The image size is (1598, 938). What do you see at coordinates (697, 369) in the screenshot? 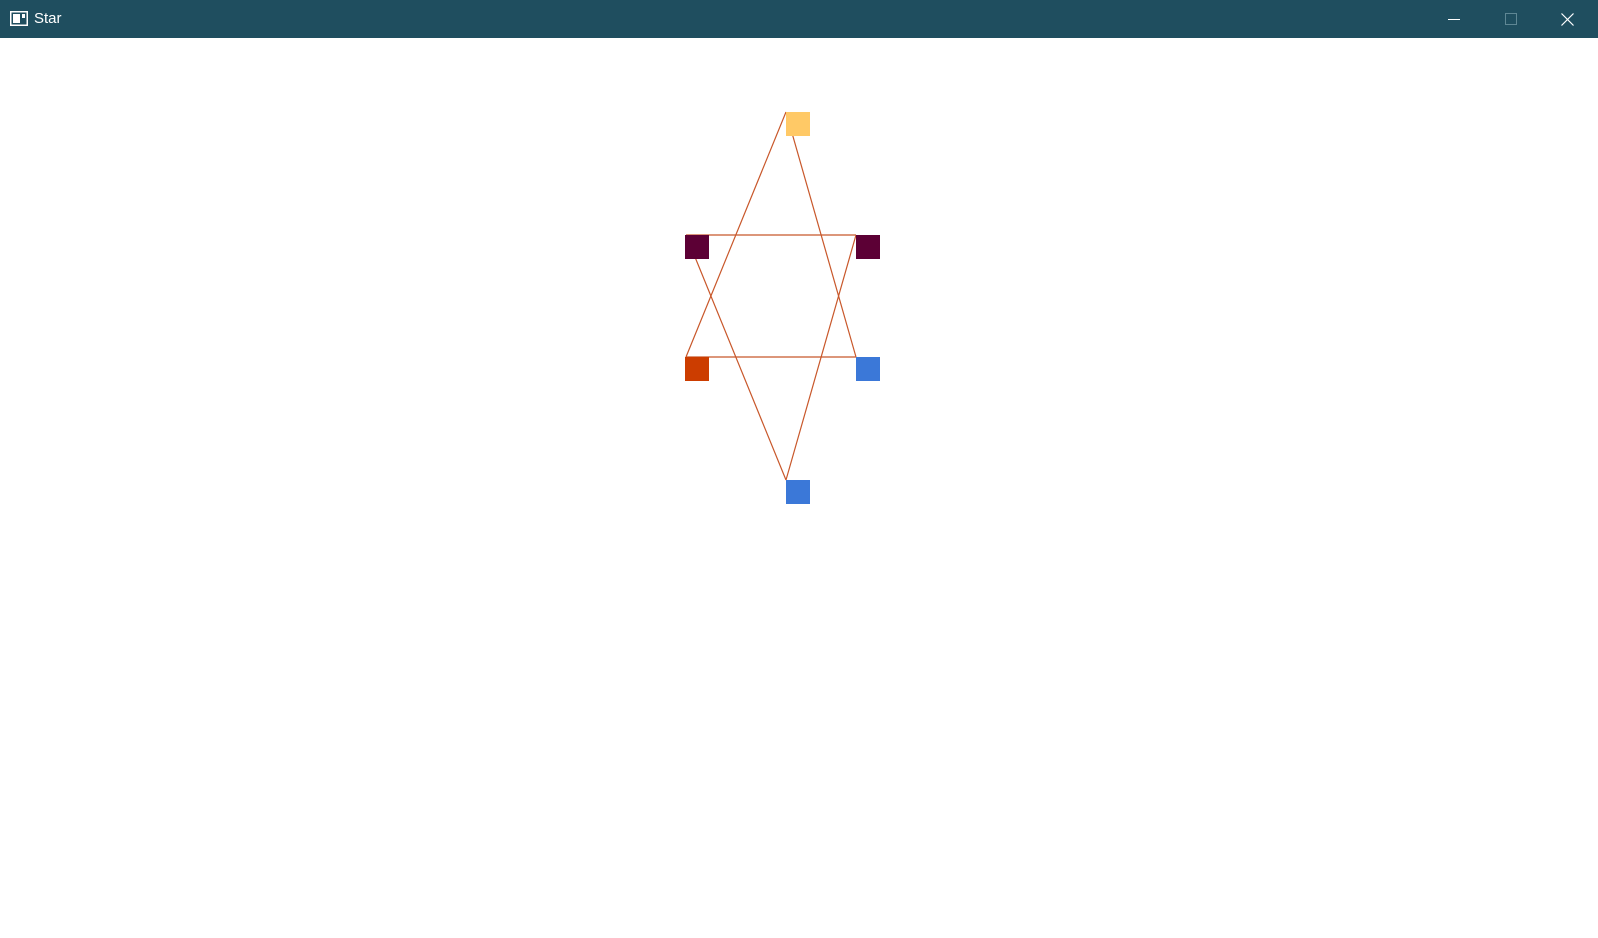
I see `vertex-marker-lower-left` at bounding box center [697, 369].